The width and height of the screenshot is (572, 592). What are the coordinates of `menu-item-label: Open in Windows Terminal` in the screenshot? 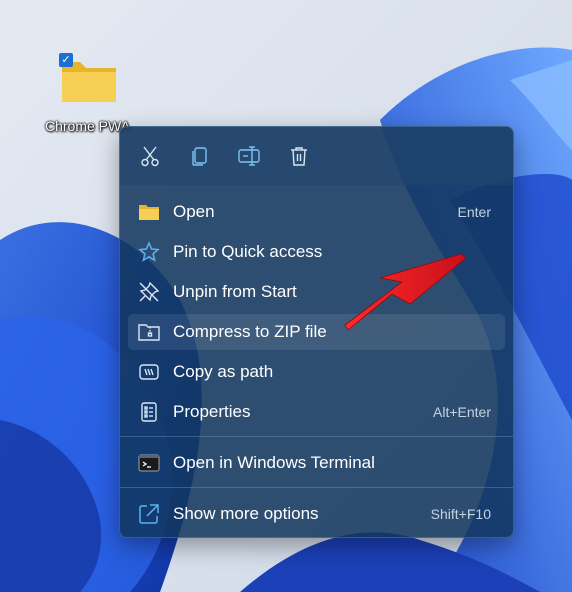 It's located at (274, 462).